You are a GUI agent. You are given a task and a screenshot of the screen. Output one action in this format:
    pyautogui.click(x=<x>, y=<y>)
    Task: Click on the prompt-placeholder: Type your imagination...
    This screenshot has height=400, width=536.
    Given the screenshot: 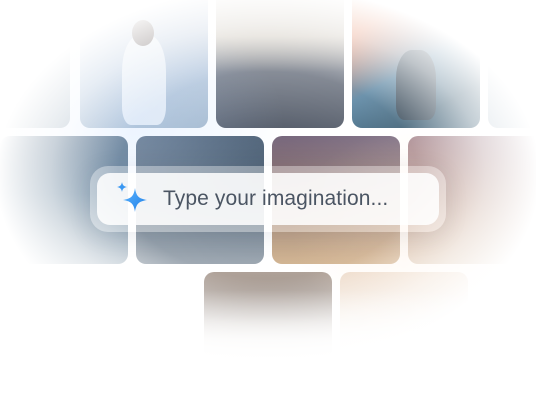 What is the action you would take?
    pyautogui.click(x=276, y=198)
    